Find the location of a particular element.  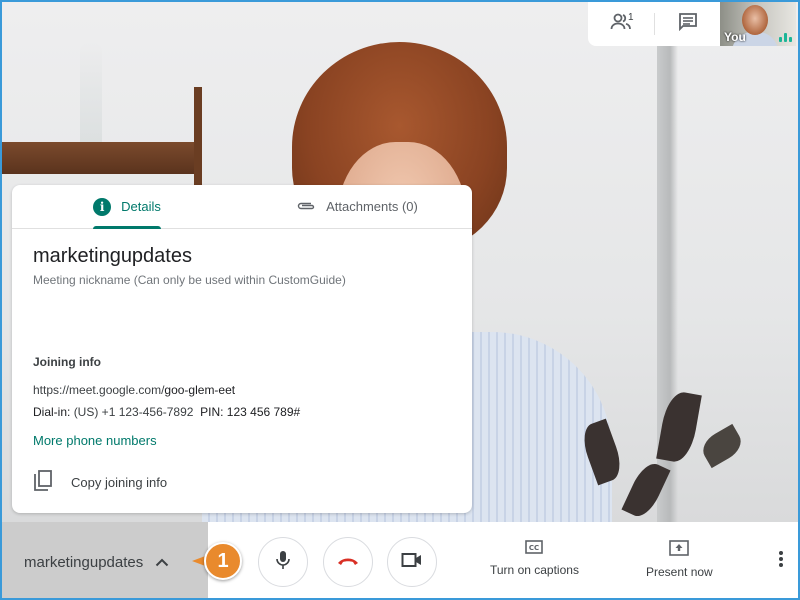

paperclip-icon is located at coordinates (306, 206).